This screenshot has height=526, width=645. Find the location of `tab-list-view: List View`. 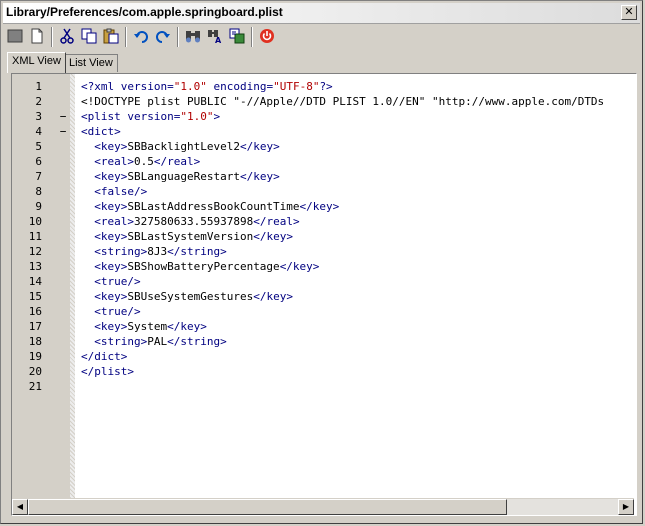

tab-list-view: List View is located at coordinates (91, 63).